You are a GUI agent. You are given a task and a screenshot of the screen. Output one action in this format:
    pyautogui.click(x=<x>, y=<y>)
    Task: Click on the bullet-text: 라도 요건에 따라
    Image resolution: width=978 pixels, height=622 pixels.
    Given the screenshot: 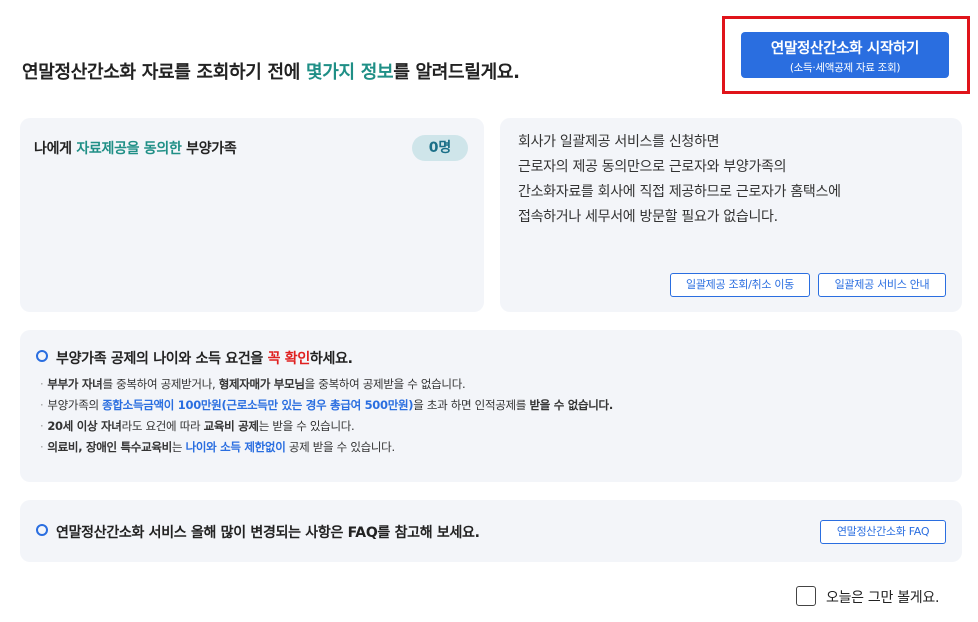 What is the action you would take?
    pyautogui.click(x=162, y=426)
    